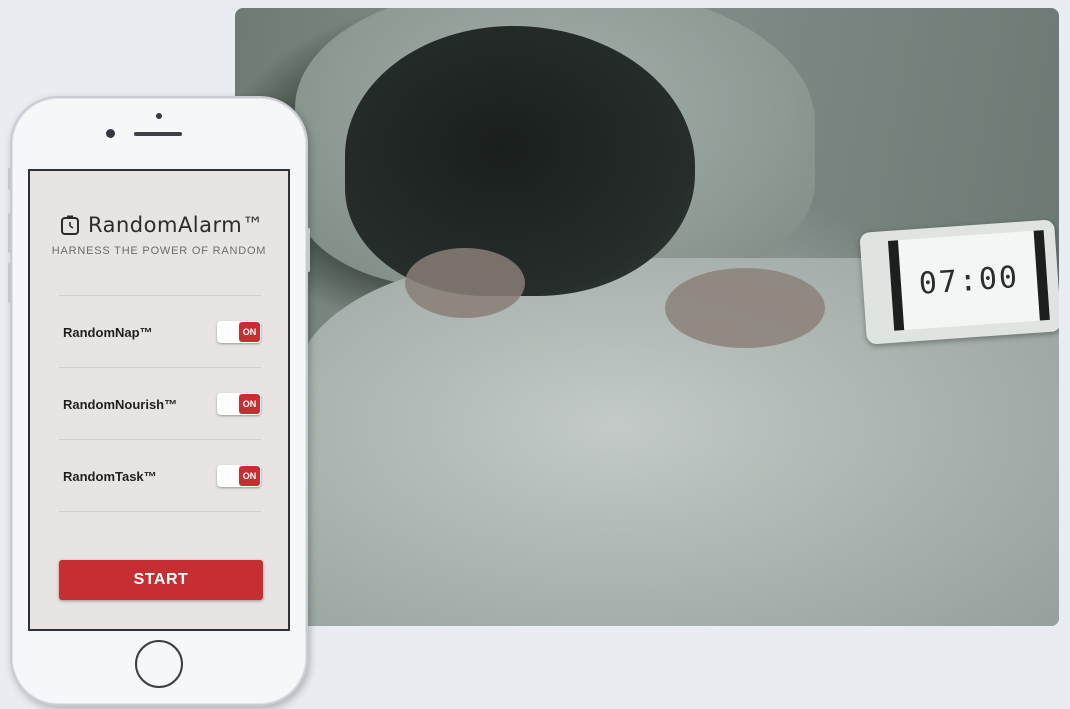  I want to click on alarm-phone: 07:00, so click(959, 282).